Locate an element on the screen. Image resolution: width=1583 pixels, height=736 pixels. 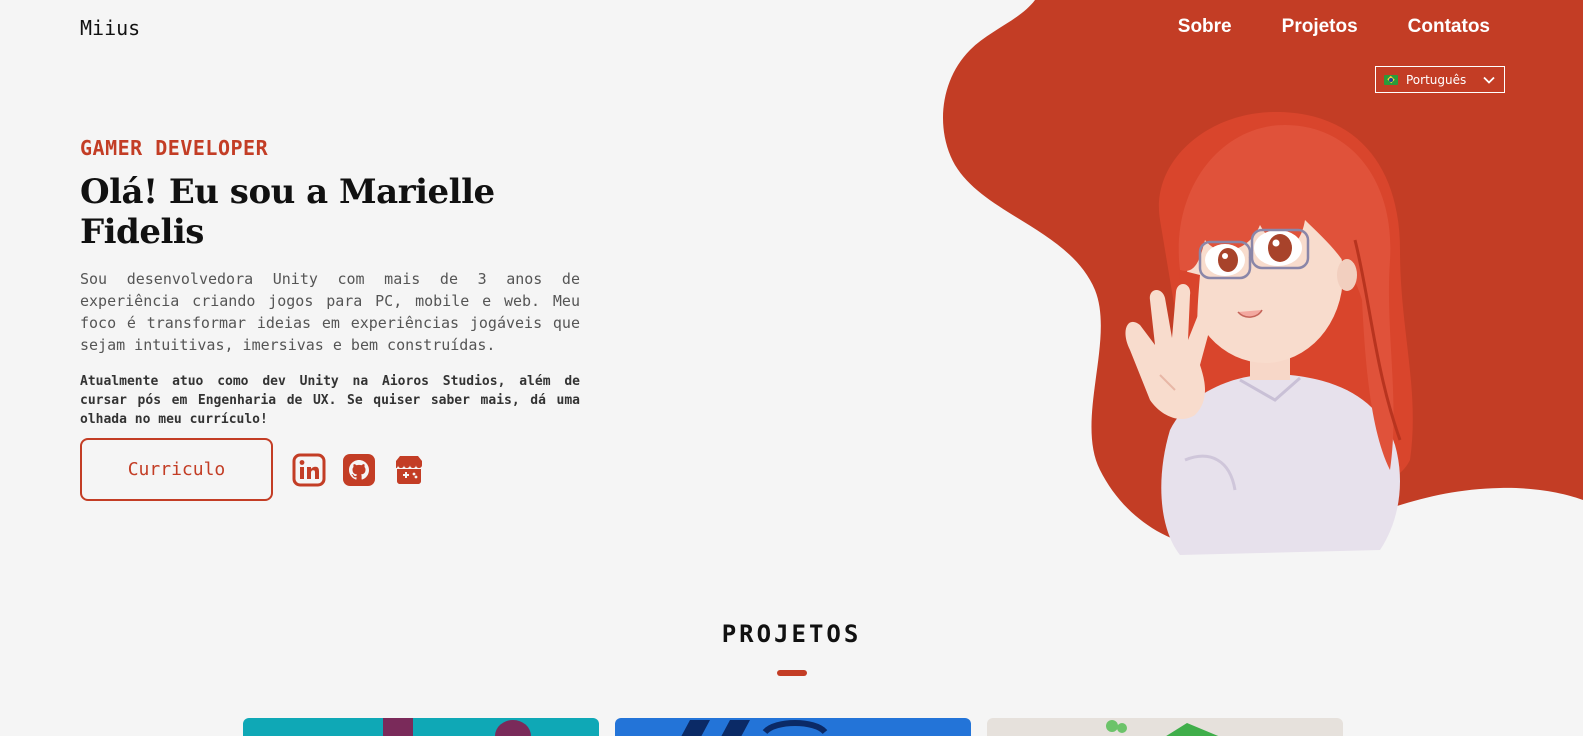
main-nav: Sobre Projetos Contatos is located at coordinates (1334, 27).